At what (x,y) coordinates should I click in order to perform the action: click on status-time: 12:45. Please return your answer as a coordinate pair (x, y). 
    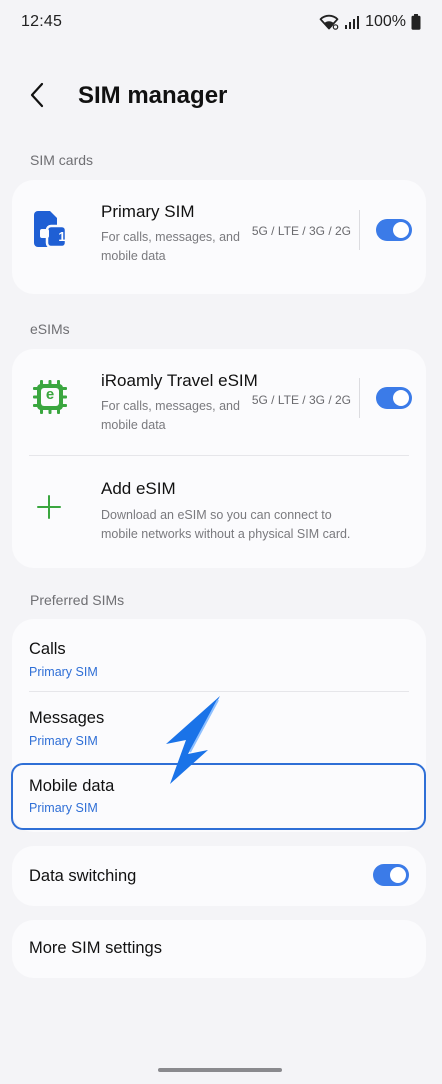
    Looking at the image, I should click on (42, 21).